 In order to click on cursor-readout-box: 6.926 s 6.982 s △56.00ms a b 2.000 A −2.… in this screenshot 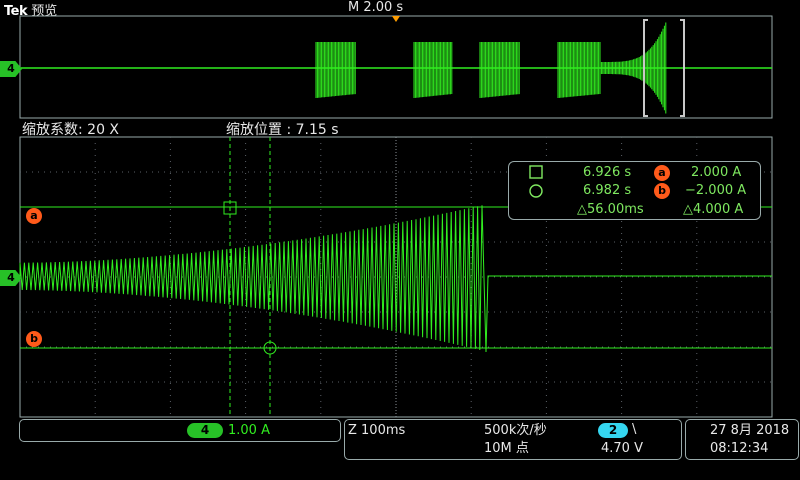, I will do `click(634, 190)`.